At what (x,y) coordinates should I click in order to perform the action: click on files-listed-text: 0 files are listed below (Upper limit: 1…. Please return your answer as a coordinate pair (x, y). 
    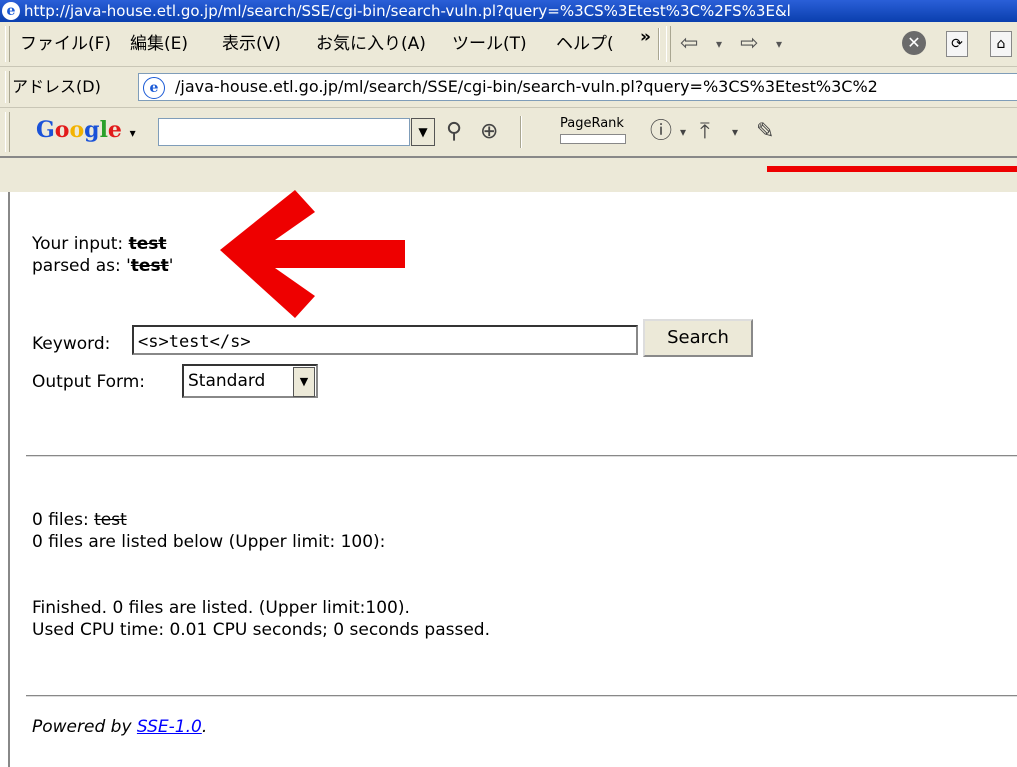
    Looking at the image, I should click on (209, 542).